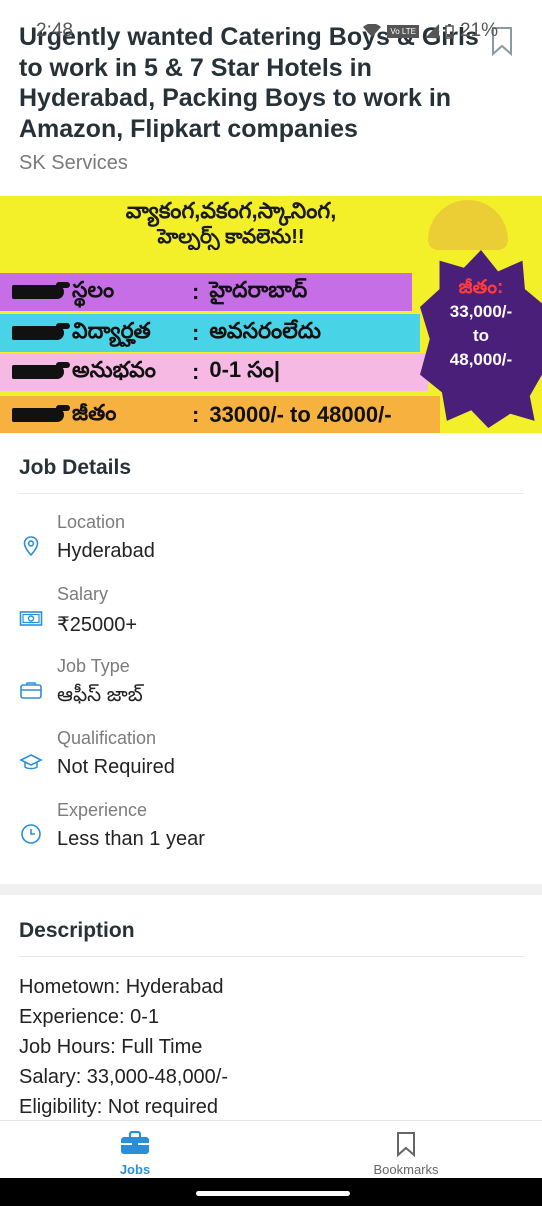 The image size is (542, 1206). Describe the element at coordinates (271, 1149) in the screenshot. I see `bottom-navigation: Jobs Bookmarks` at that location.